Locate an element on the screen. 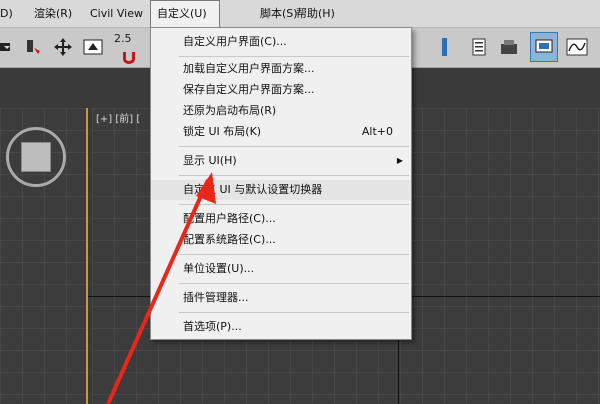 The height and width of the screenshot is (404, 600). list-icon is located at coordinates (479, 47).